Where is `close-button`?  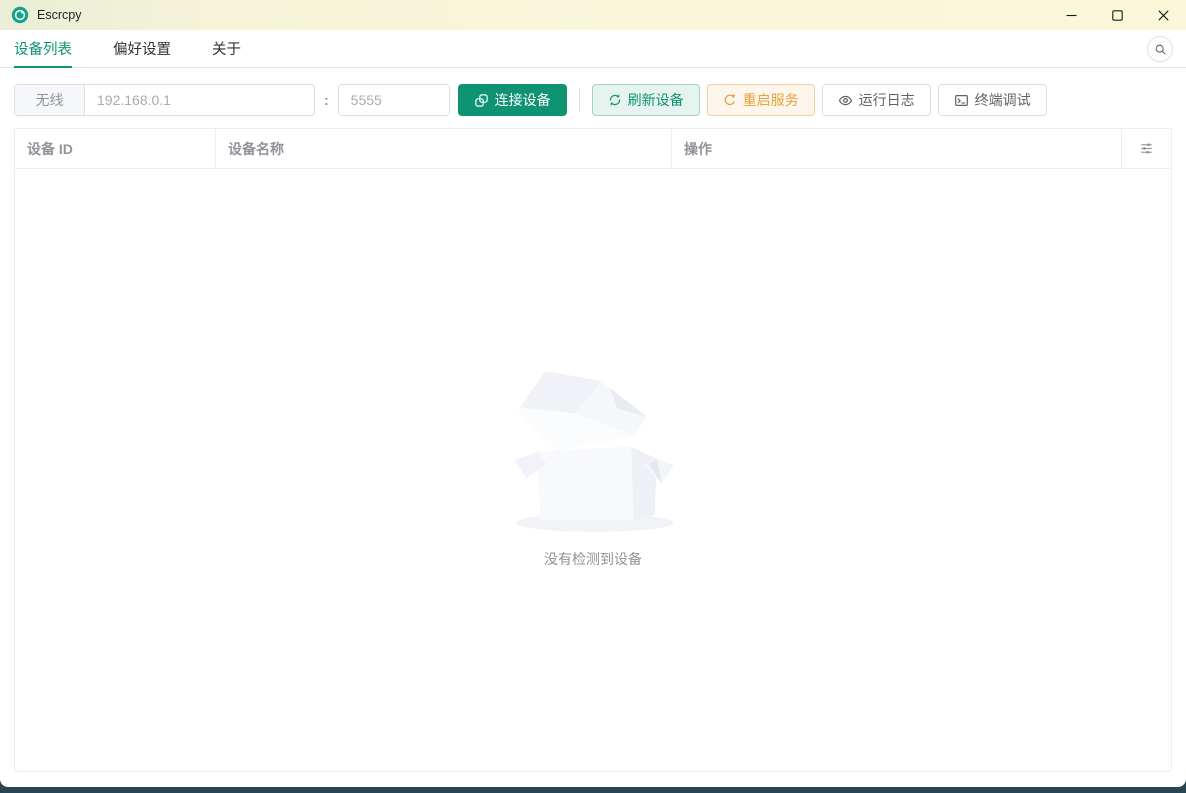
close-button is located at coordinates (1163, 15).